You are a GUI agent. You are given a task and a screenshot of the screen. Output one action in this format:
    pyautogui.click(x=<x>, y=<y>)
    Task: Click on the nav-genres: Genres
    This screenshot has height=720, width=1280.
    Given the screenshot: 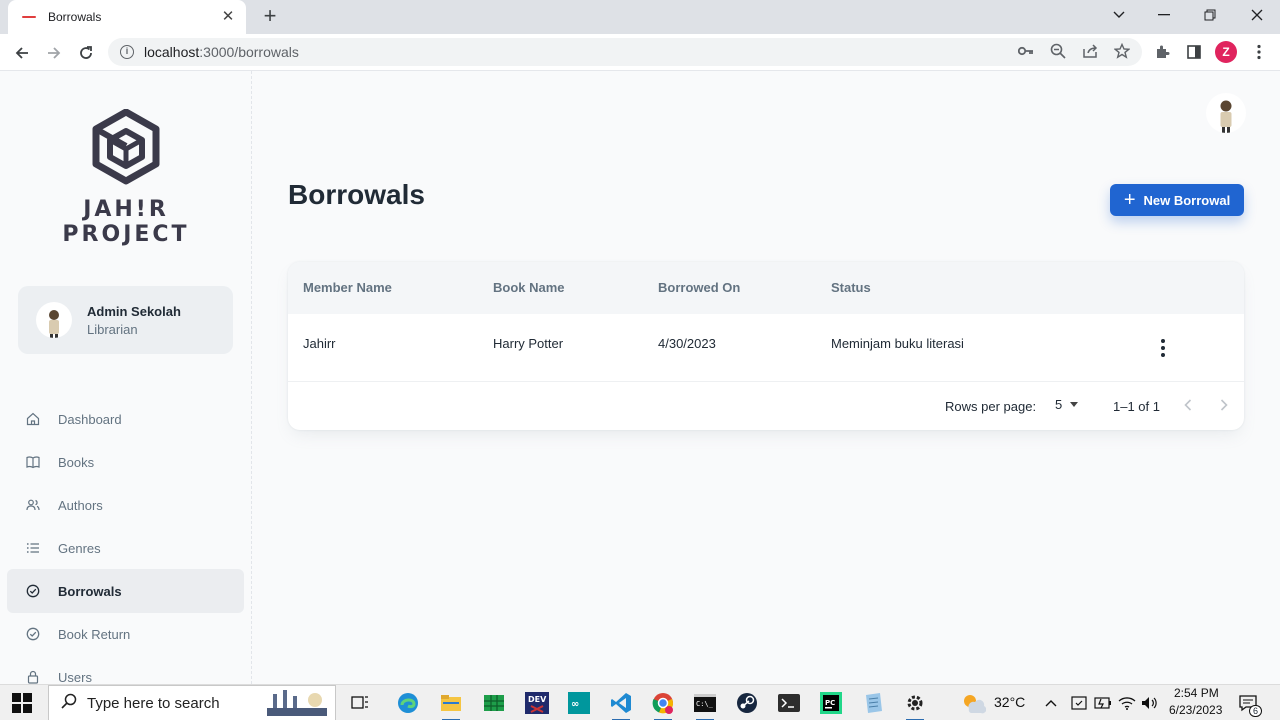 What is the action you would take?
    pyautogui.click(x=125, y=548)
    